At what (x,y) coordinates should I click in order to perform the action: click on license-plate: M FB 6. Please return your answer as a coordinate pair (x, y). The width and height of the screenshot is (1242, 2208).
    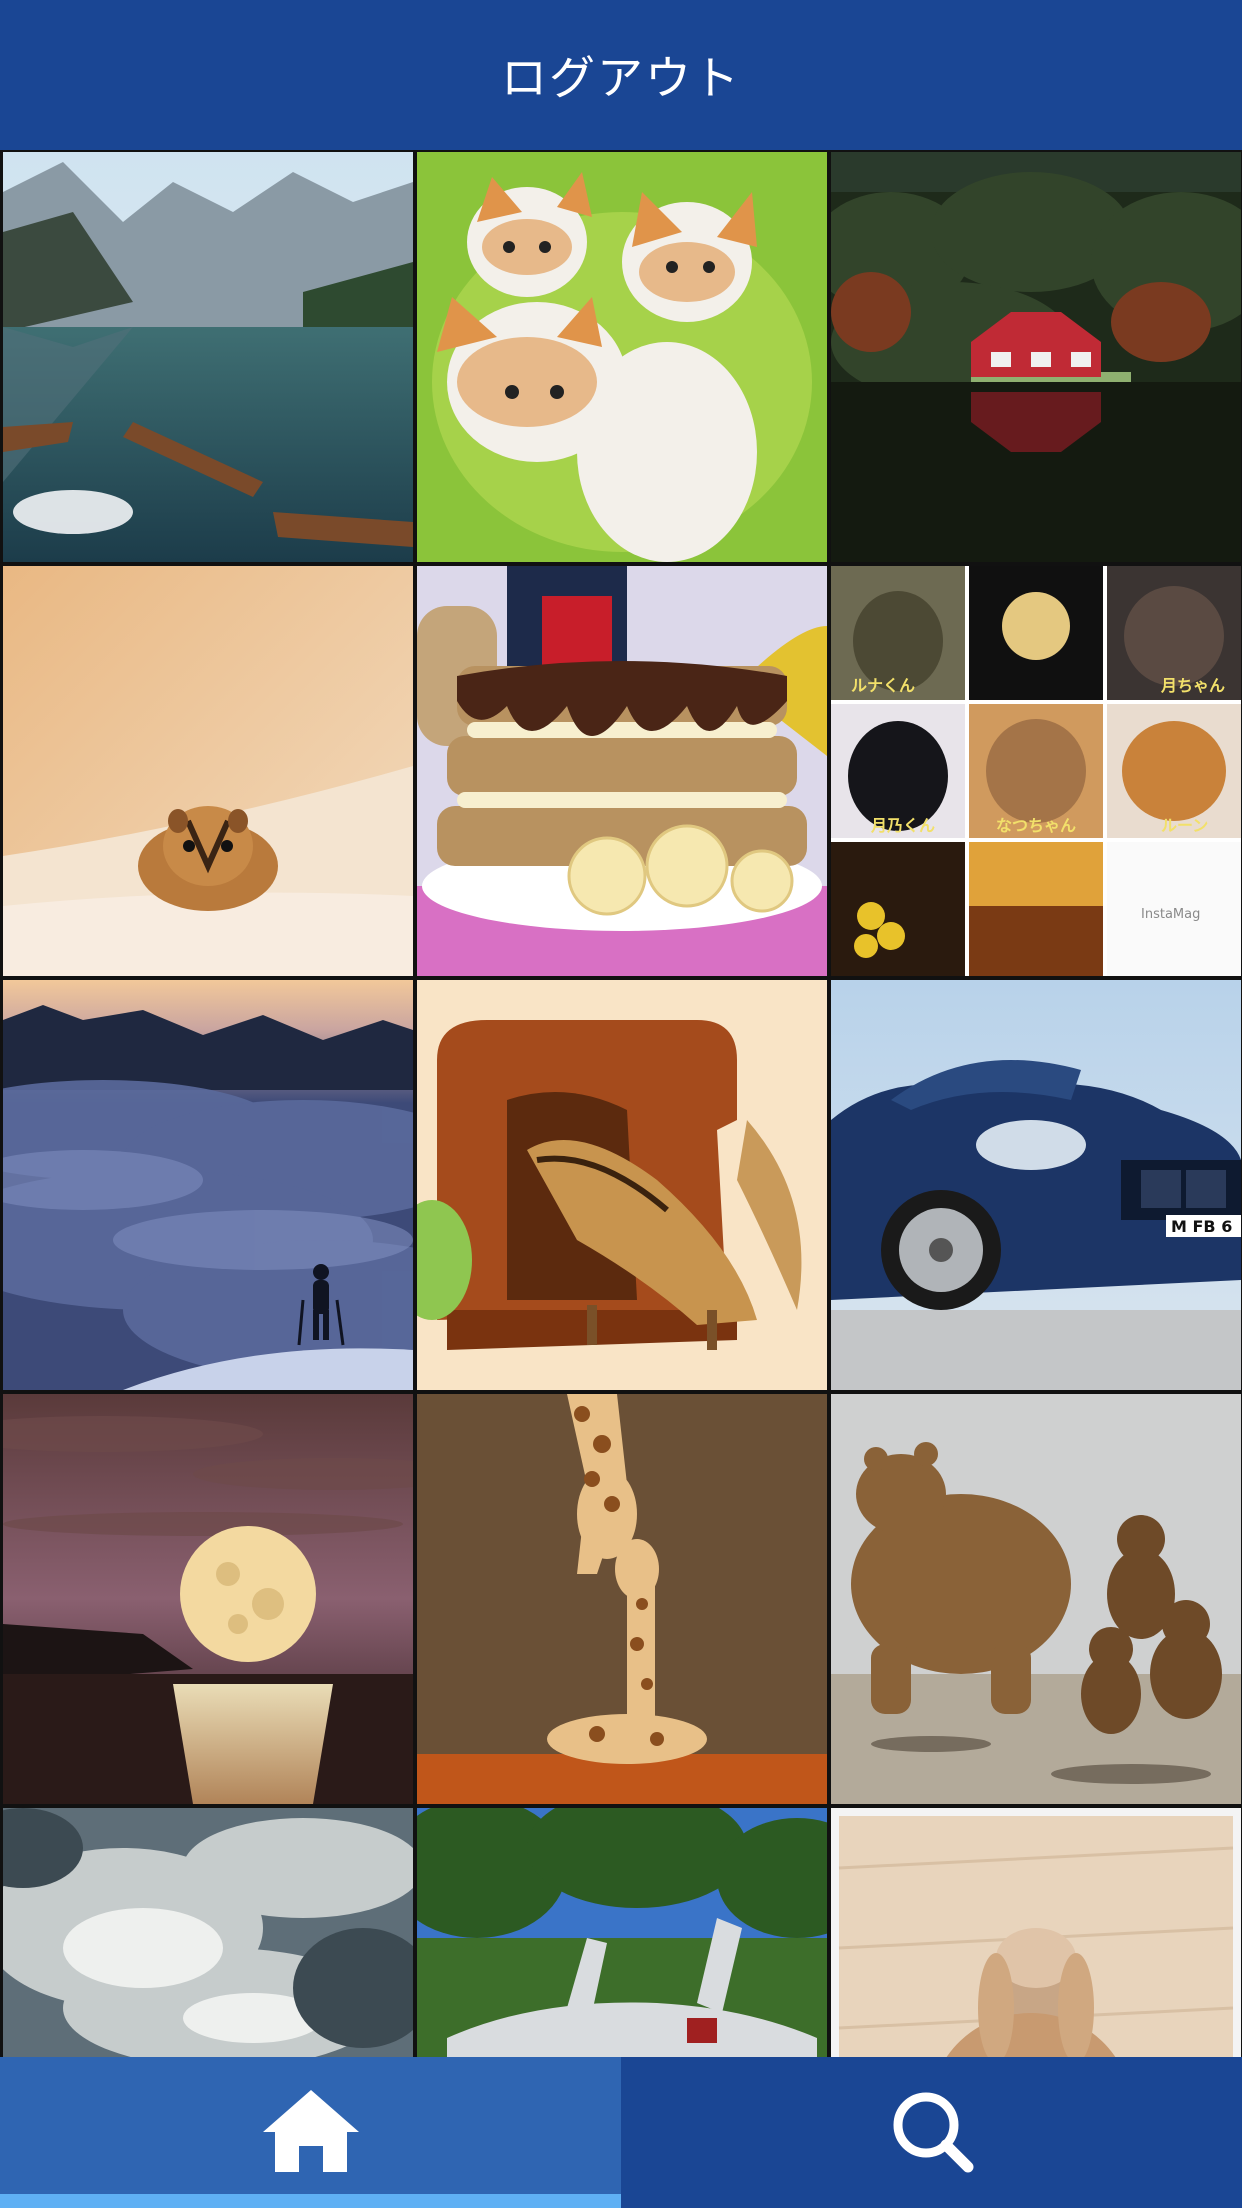
    Looking at the image, I should click on (1201, 1226).